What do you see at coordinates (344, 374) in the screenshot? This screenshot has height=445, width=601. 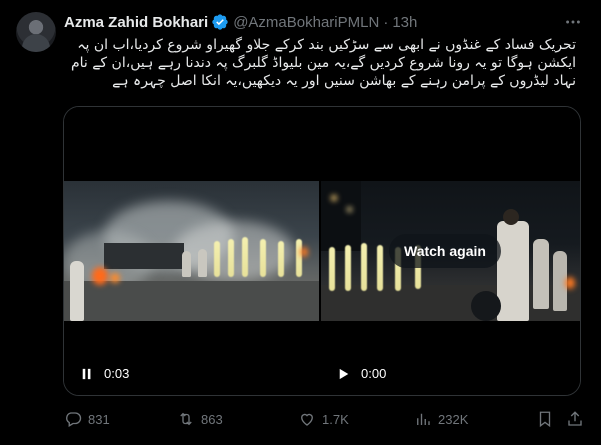 I see `play-icon` at bounding box center [344, 374].